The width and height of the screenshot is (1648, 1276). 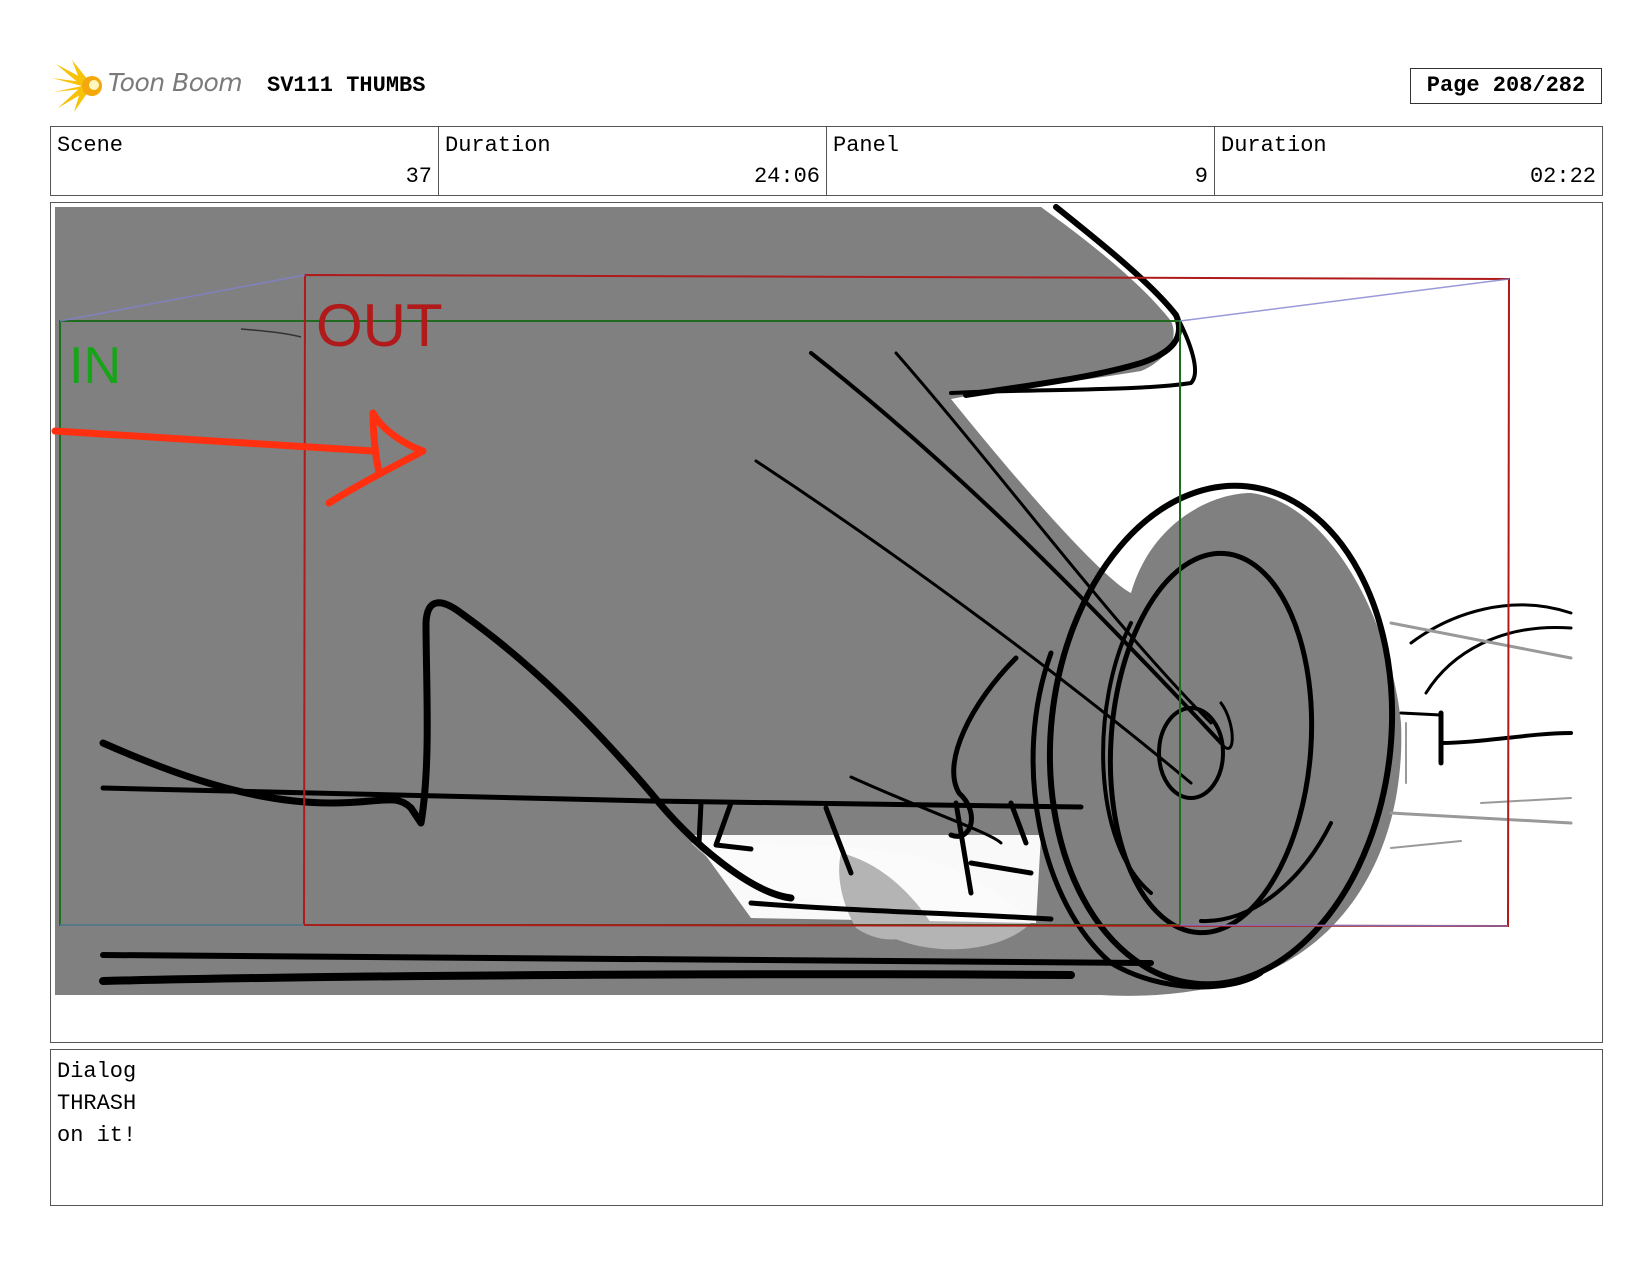 I want to click on page-number: Page 208/282, so click(x=1506, y=86).